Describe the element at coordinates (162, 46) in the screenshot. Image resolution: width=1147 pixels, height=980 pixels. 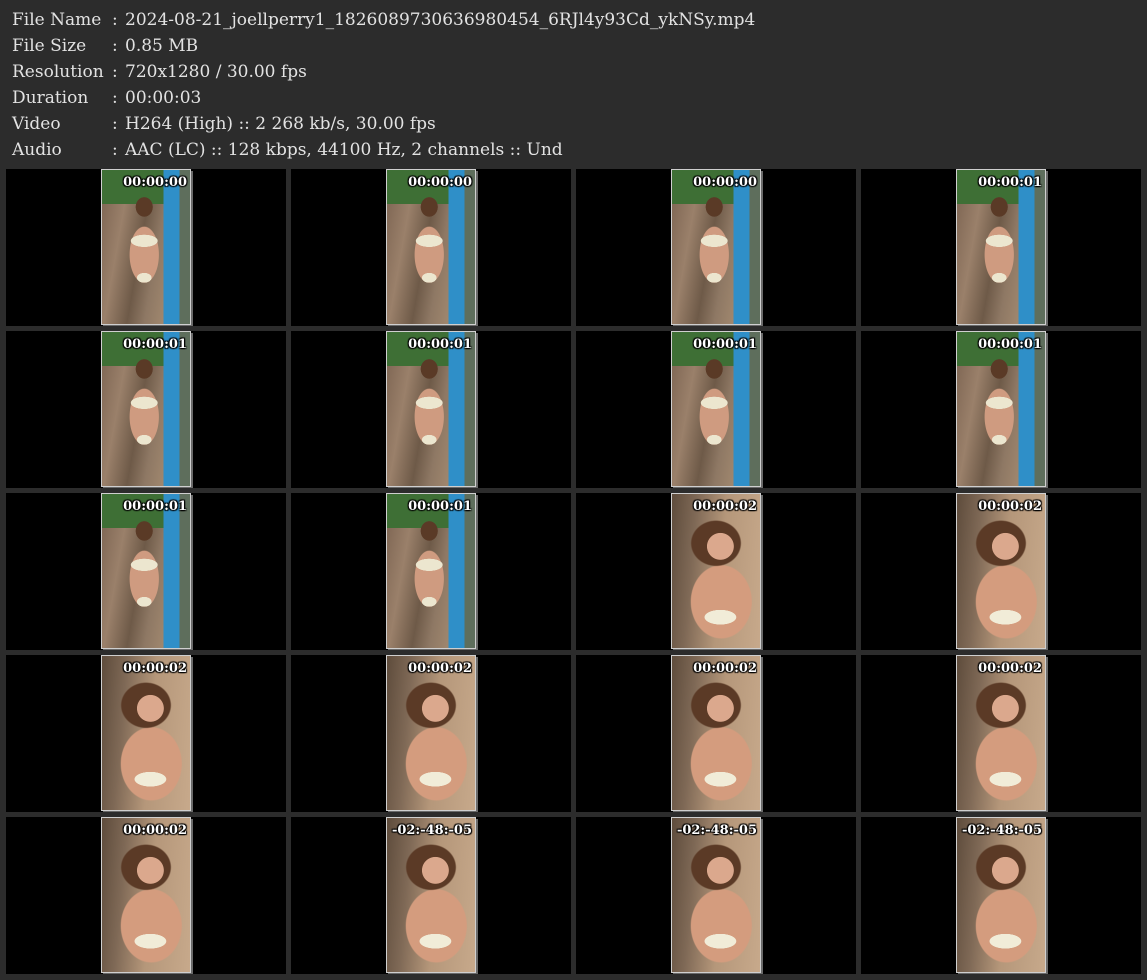
I see `file-size-value: 0.85 MB` at that location.